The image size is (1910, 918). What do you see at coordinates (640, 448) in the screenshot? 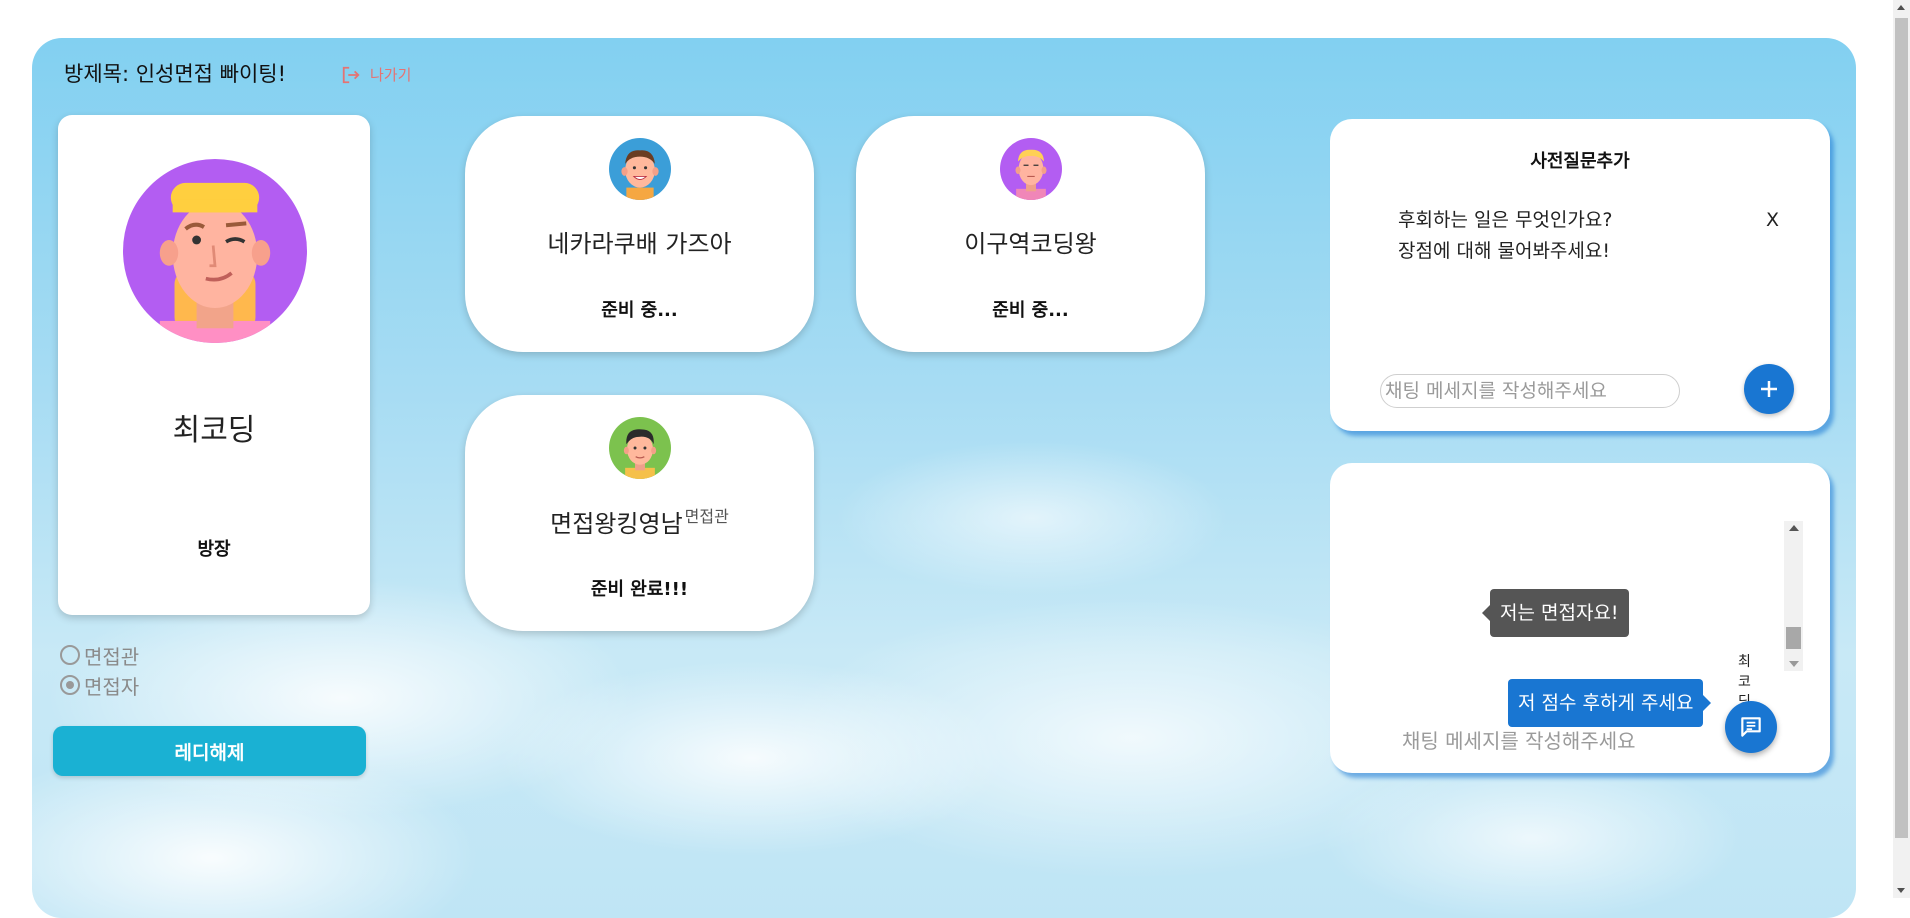
I see `avatar-dark-hair-boy-icon` at bounding box center [640, 448].